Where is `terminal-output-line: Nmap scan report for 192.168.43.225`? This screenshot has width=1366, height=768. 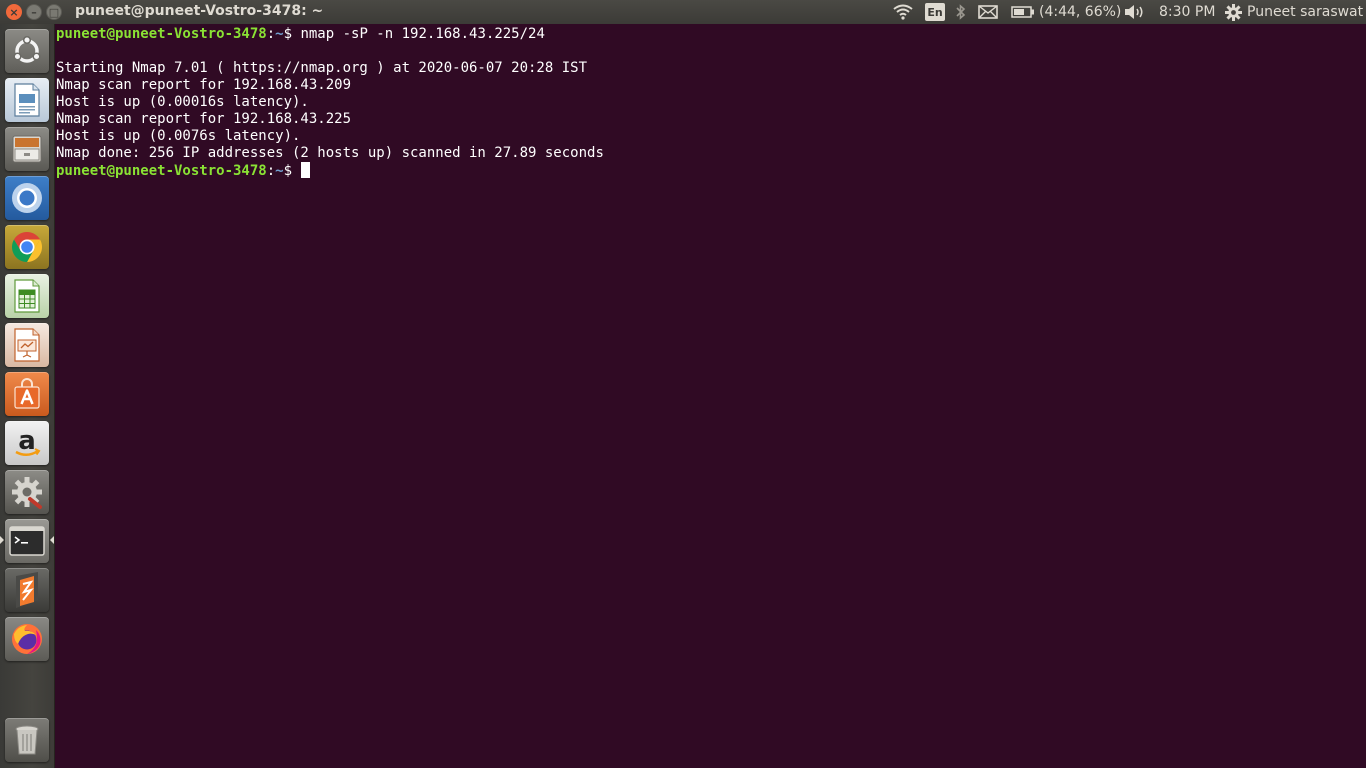 terminal-output-line: Nmap scan report for 192.168.43.225 is located at coordinates (204, 119).